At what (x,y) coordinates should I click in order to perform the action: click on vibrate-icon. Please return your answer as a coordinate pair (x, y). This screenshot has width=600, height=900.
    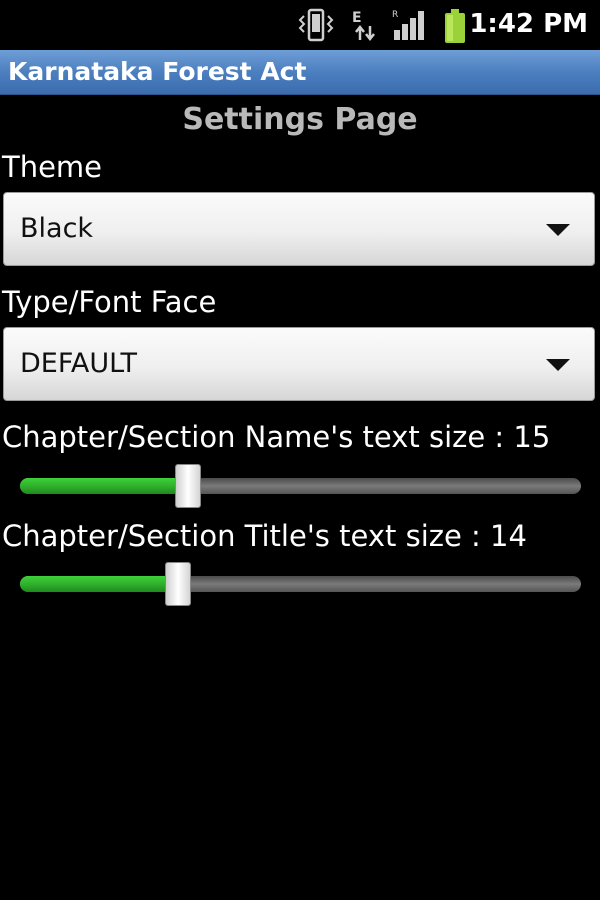
    Looking at the image, I should click on (316, 25).